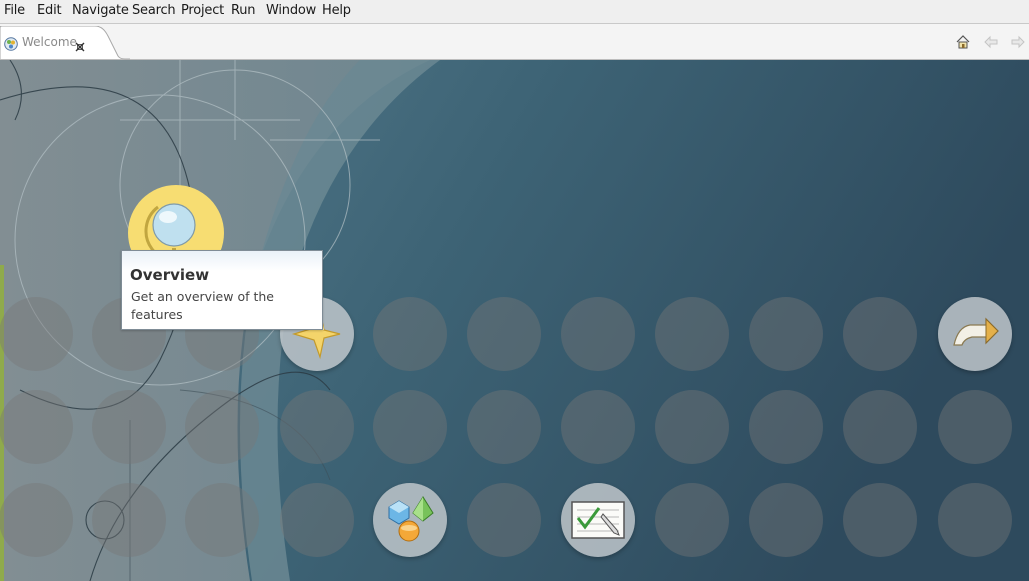 Image resolution: width=1029 pixels, height=581 pixels. What do you see at coordinates (291, 10) in the screenshot?
I see `menu-window: Window` at bounding box center [291, 10].